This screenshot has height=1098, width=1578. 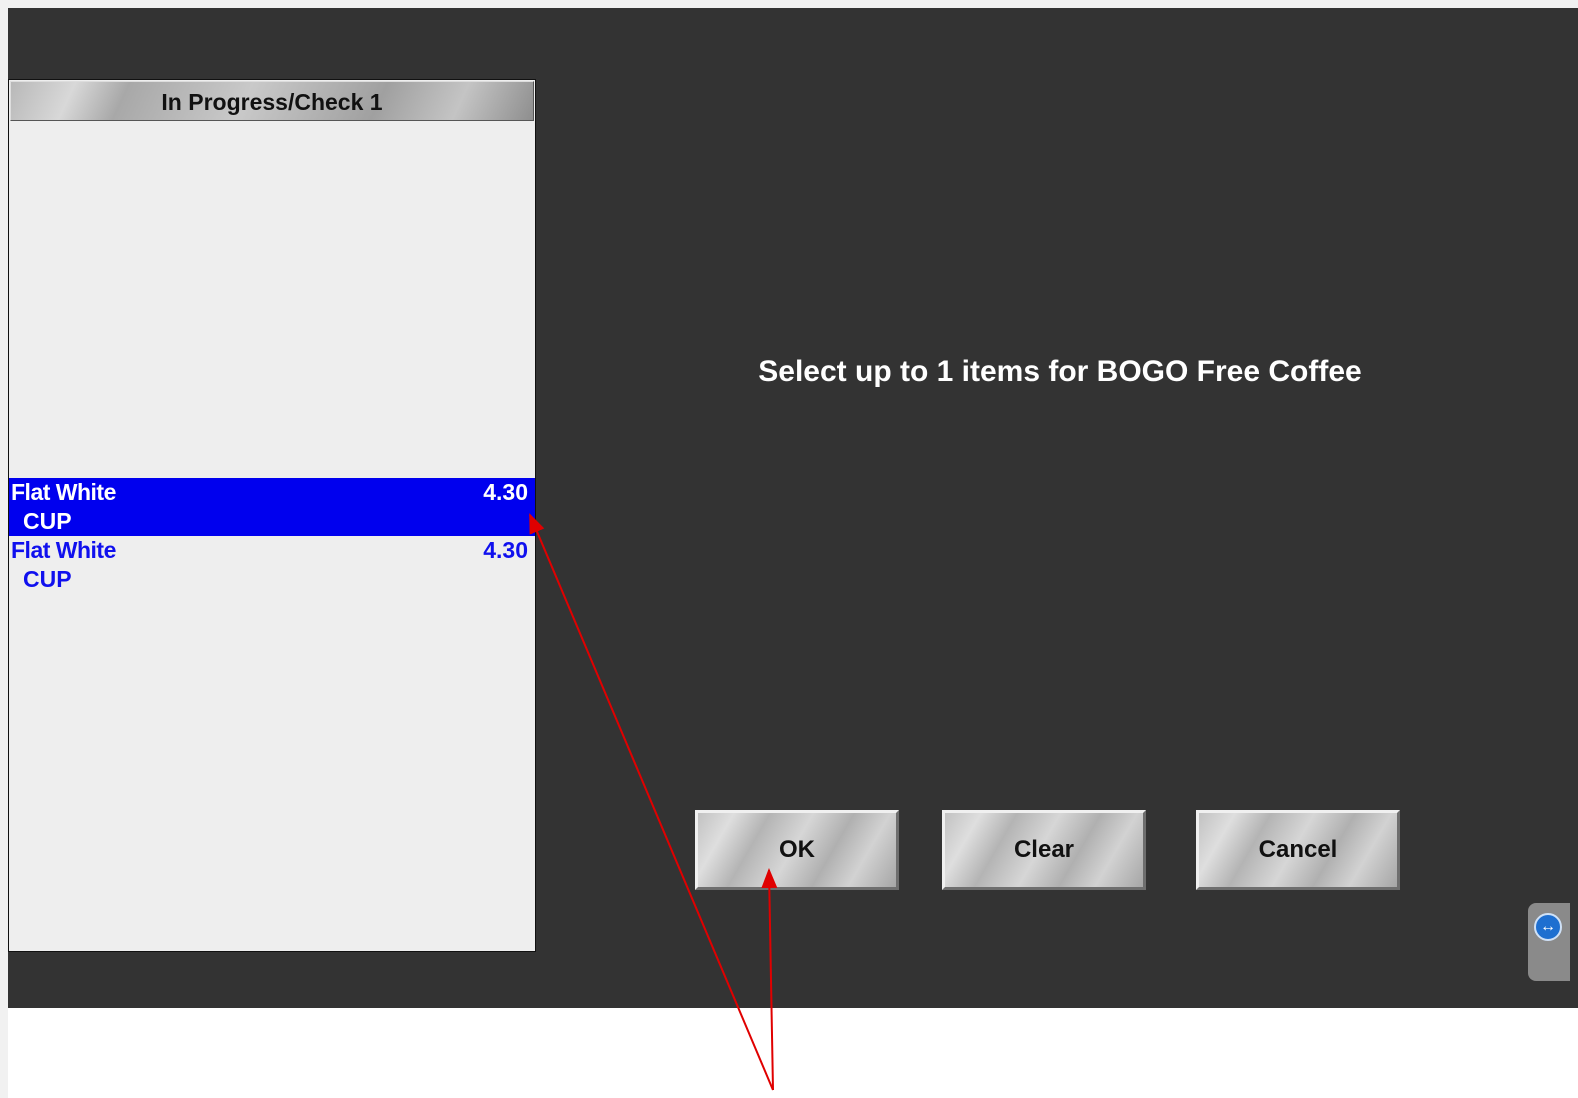 I want to click on cancel-button: Cancel, so click(x=1298, y=850).